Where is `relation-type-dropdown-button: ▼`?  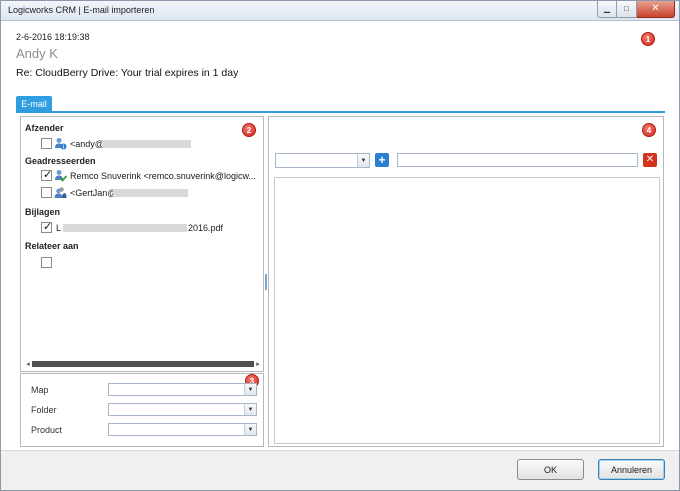
relation-type-dropdown-button: ▼ is located at coordinates (363, 160).